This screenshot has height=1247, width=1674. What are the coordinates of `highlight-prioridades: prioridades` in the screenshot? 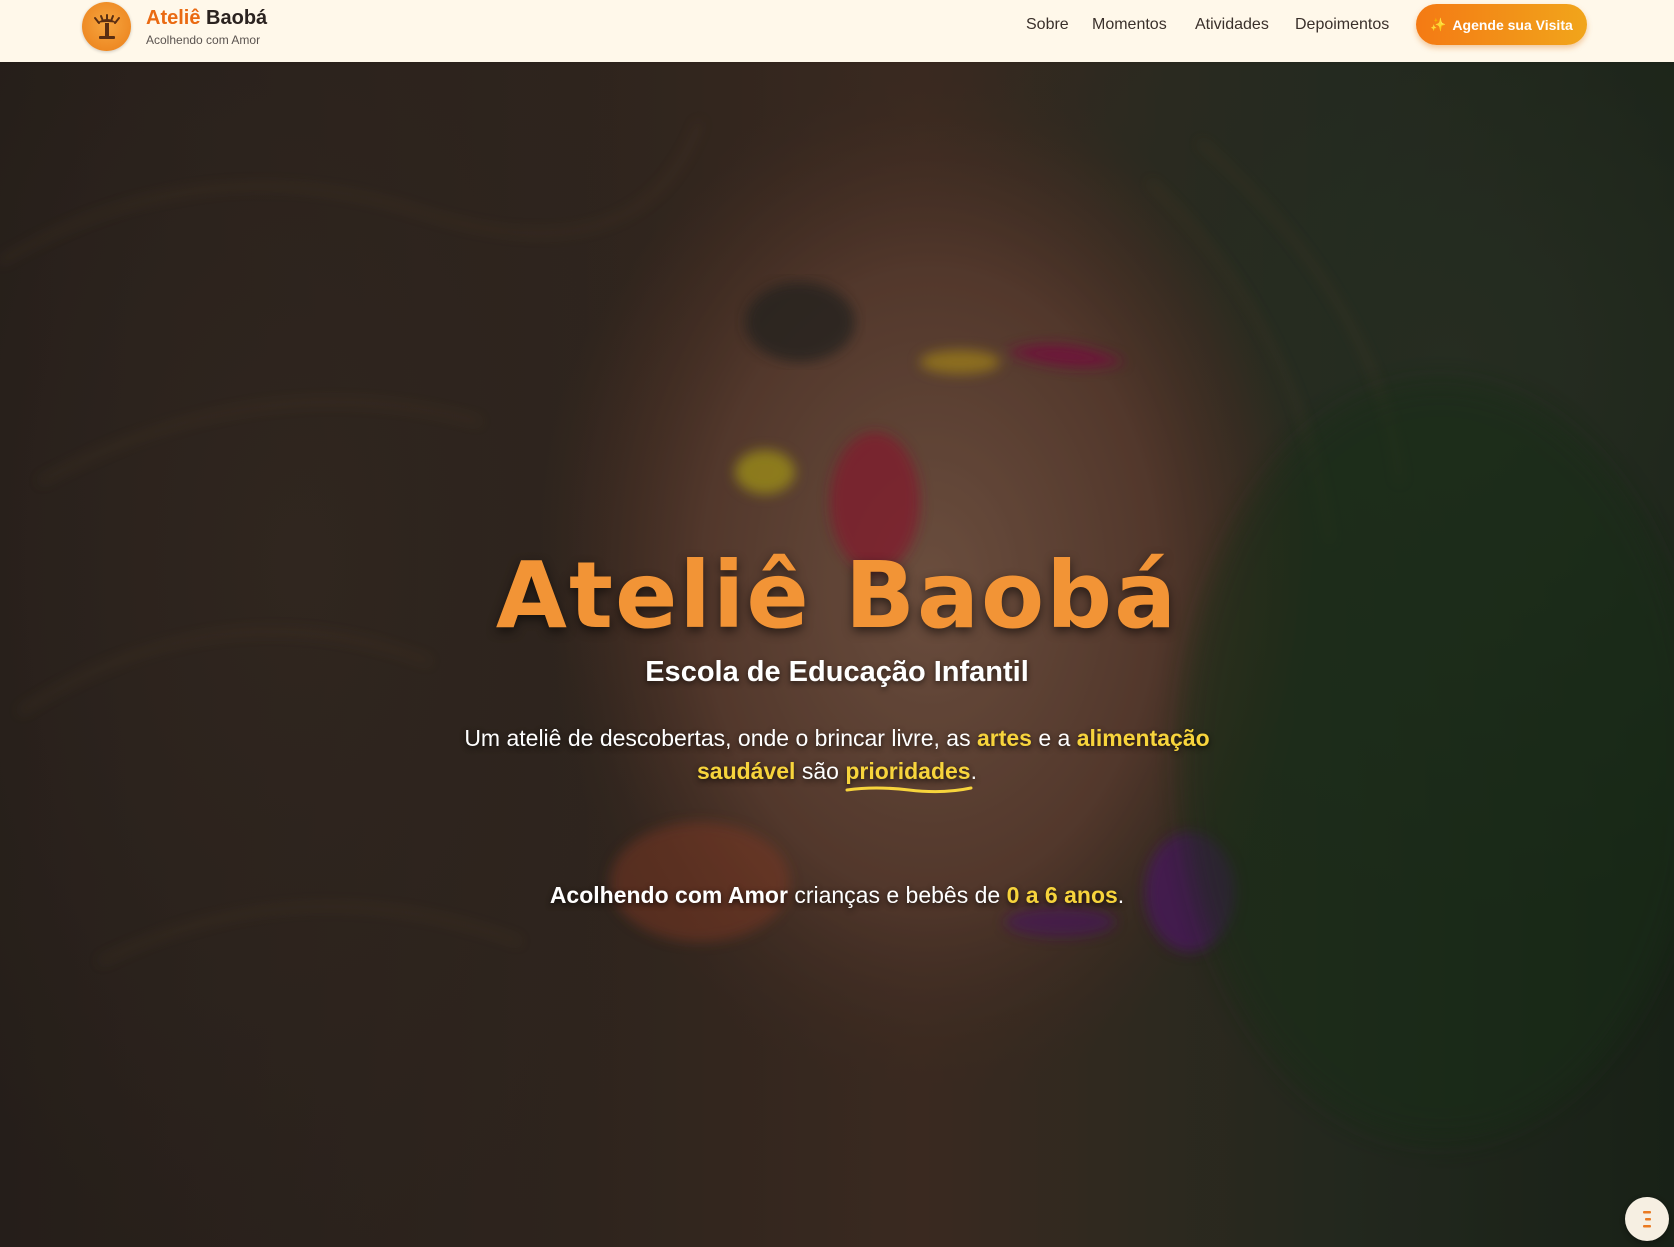 It's located at (909, 774).